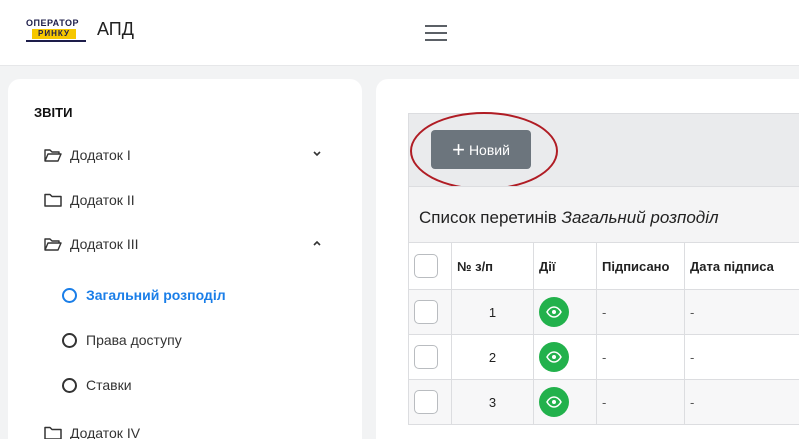 This screenshot has width=799, height=439. I want to click on new-button: + Новий, so click(481, 149).